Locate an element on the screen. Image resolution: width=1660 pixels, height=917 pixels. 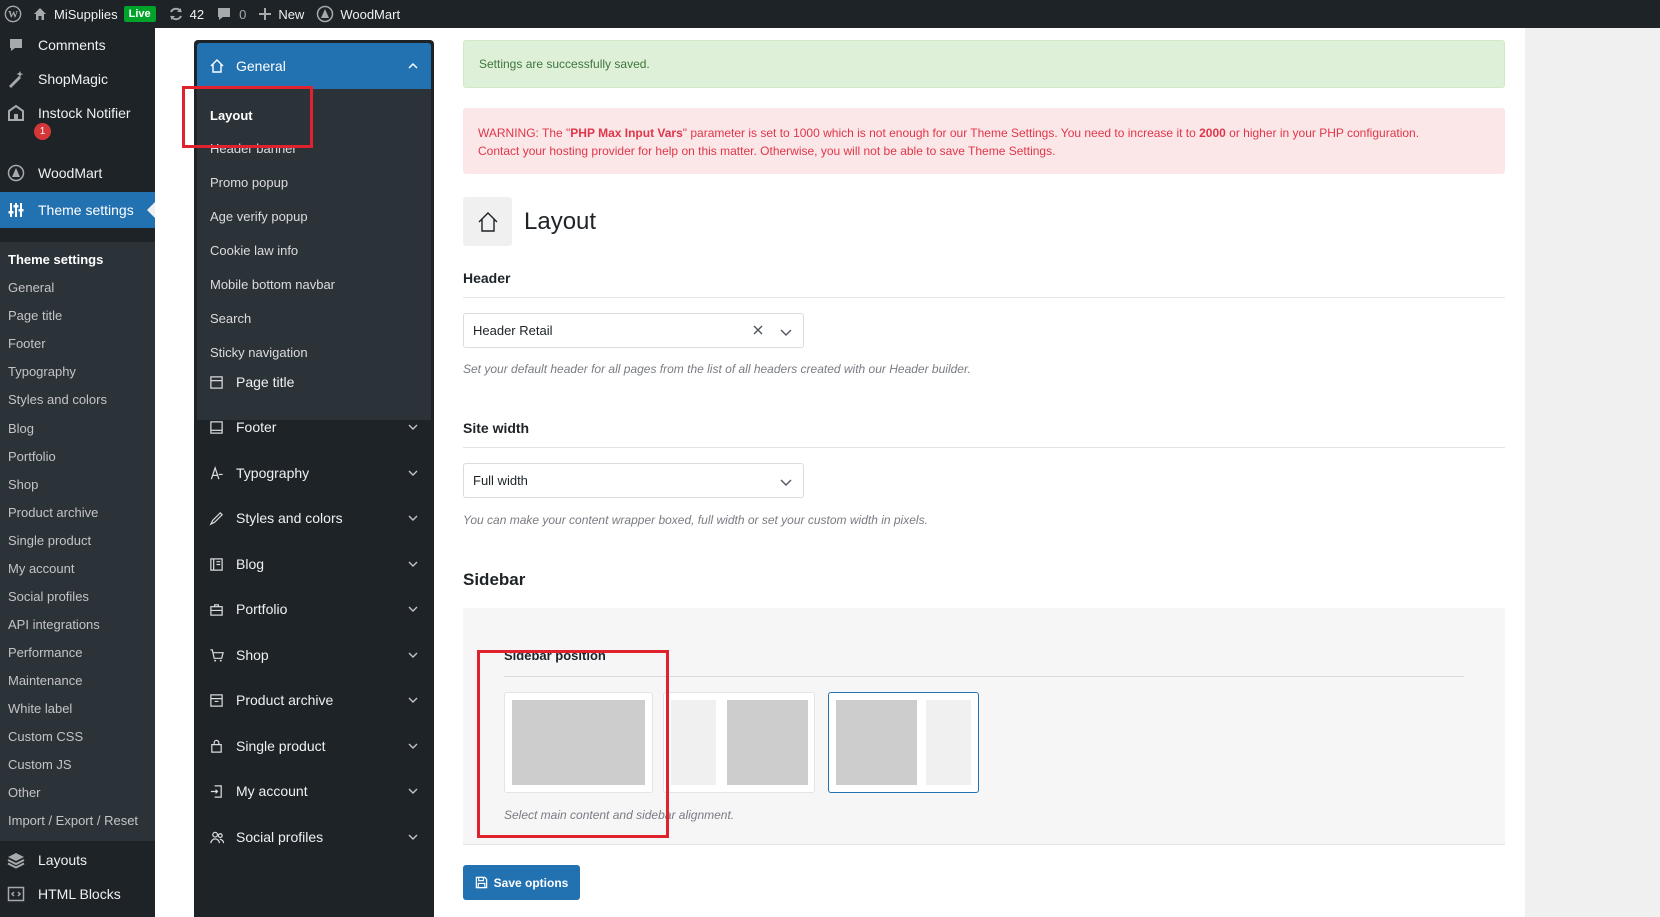
nav-label: Shop is located at coordinates (252, 655).